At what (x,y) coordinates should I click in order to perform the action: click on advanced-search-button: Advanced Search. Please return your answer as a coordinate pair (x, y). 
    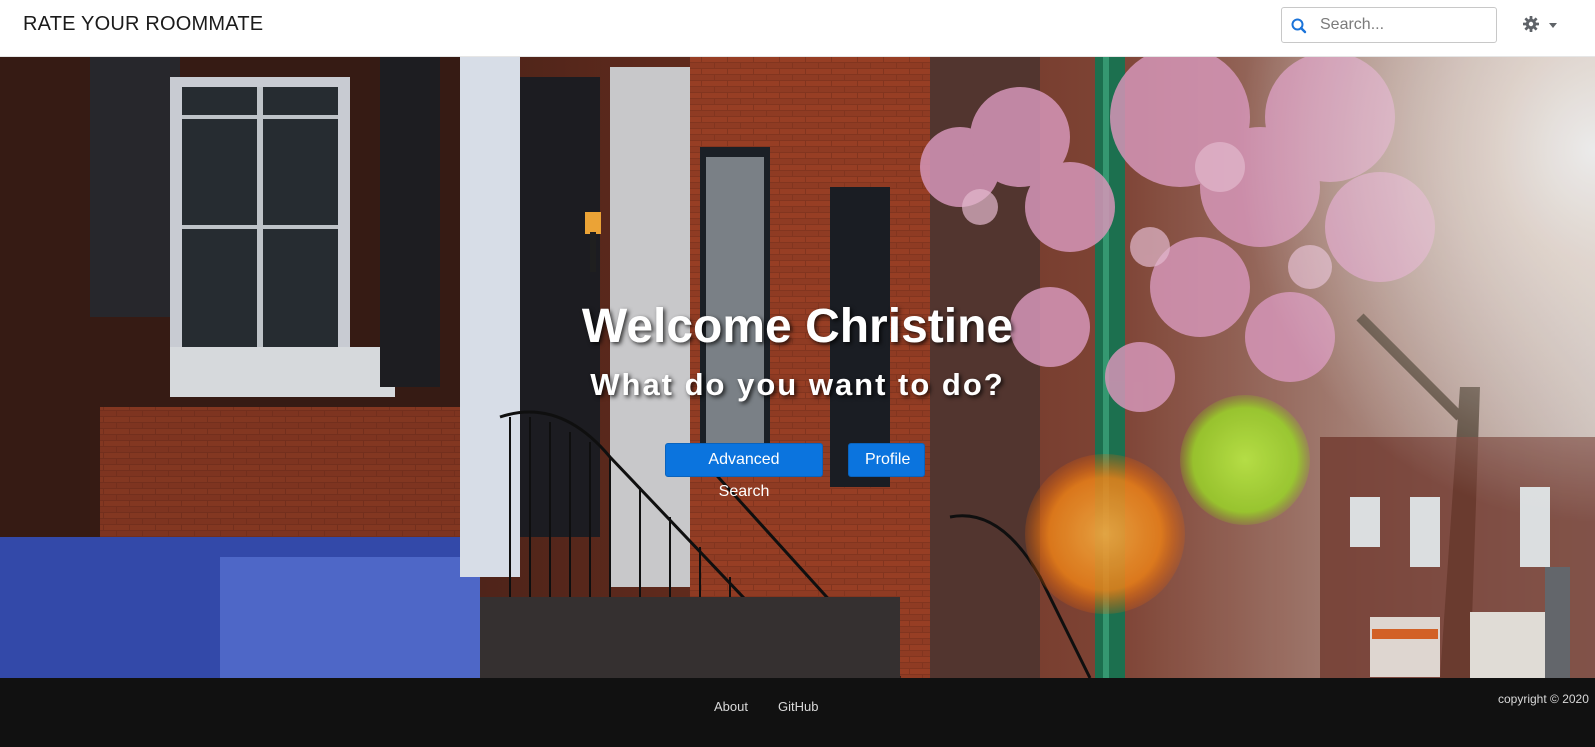
    Looking at the image, I should click on (744, 471).